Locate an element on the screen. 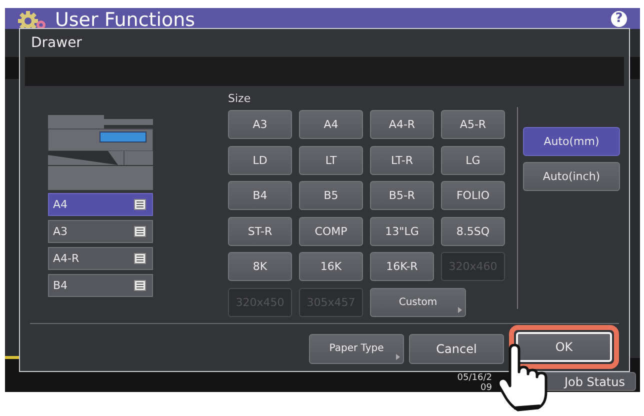  drawer-item: A4 is located at coordinates (100, 204).